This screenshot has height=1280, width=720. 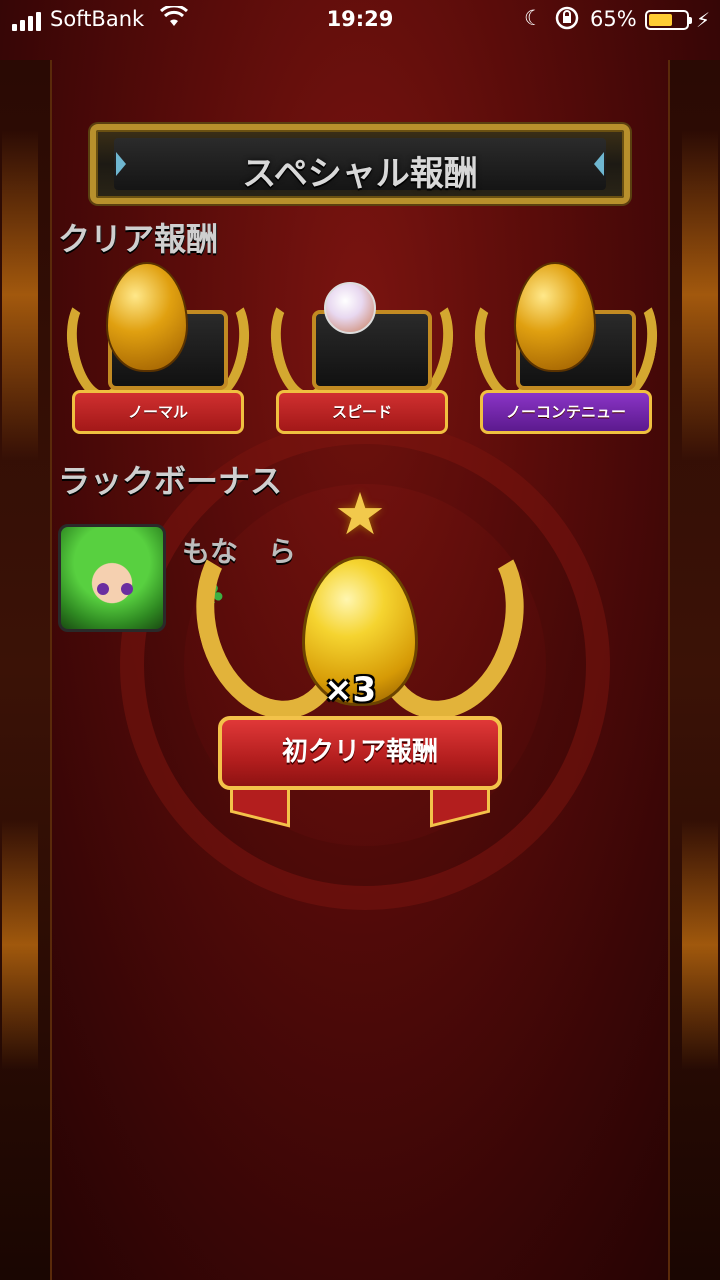 I want to click on left-frame-glow, so click(x=20, y=295).